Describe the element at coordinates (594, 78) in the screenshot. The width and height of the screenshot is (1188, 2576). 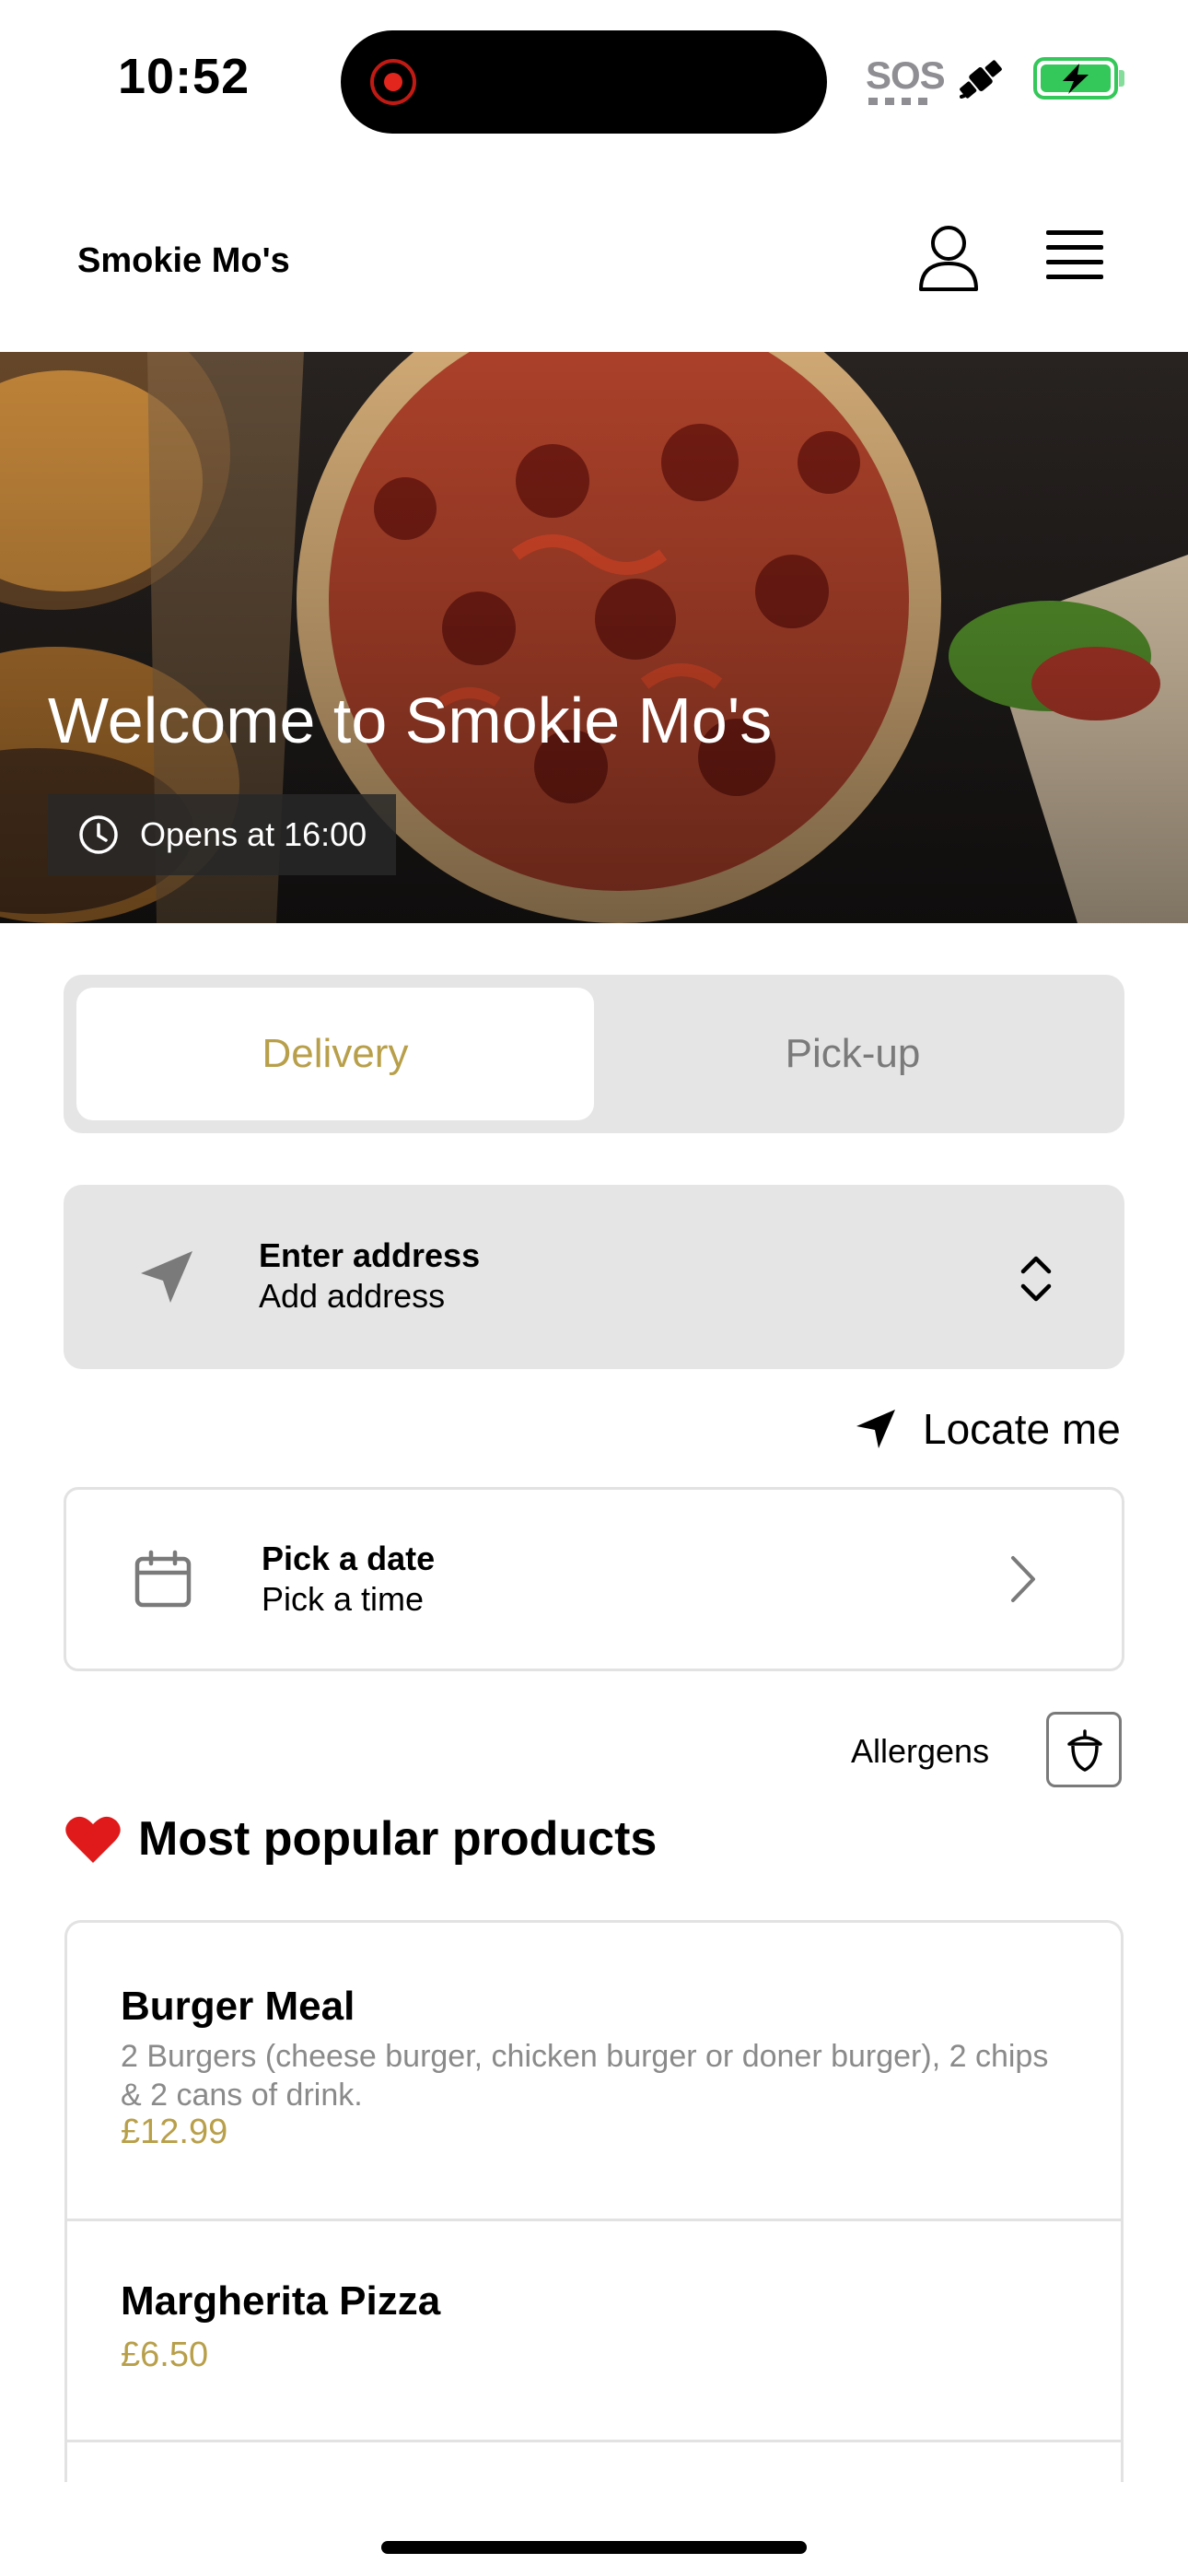
I see `status-bar: 10:52 SOS` at that location.